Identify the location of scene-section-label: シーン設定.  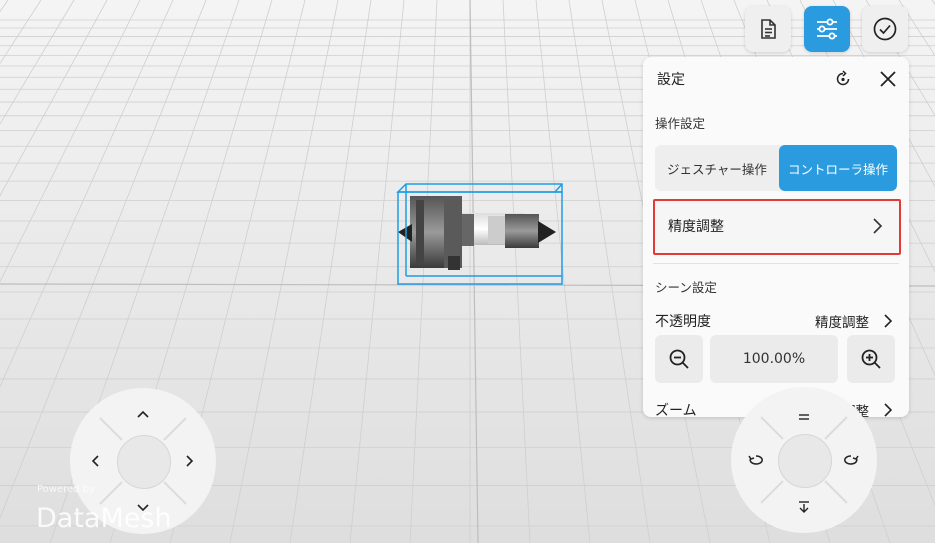
(686, 287).